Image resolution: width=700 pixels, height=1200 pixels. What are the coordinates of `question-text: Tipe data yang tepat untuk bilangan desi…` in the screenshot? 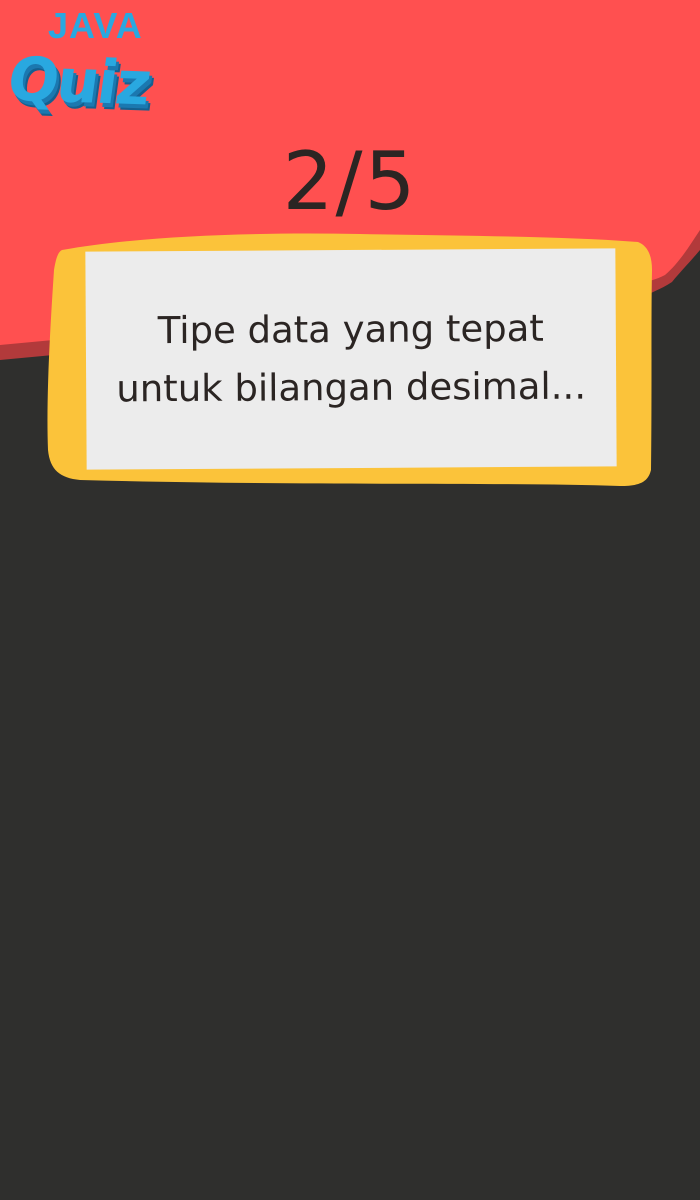 It's located at (351, 358).